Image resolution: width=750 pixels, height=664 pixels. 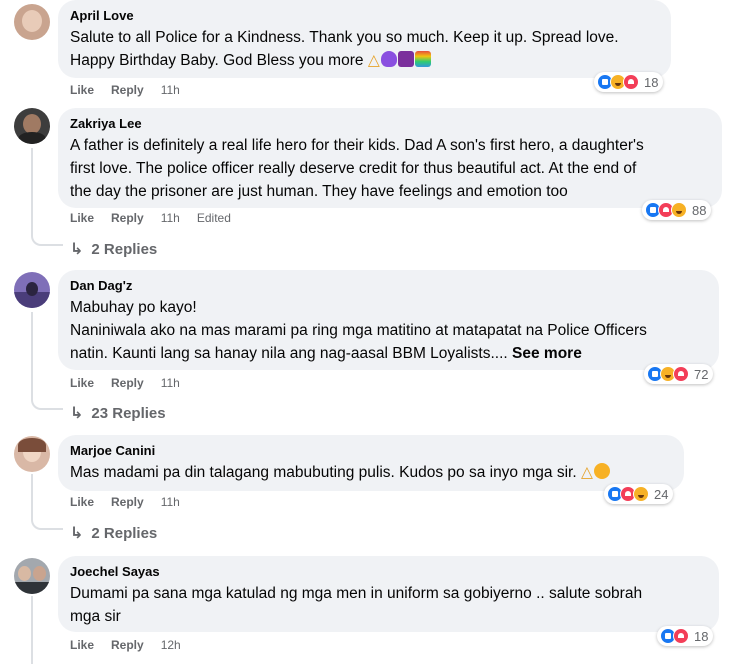 I want to click on reaction-count: 88, so click(x=699, y=210).